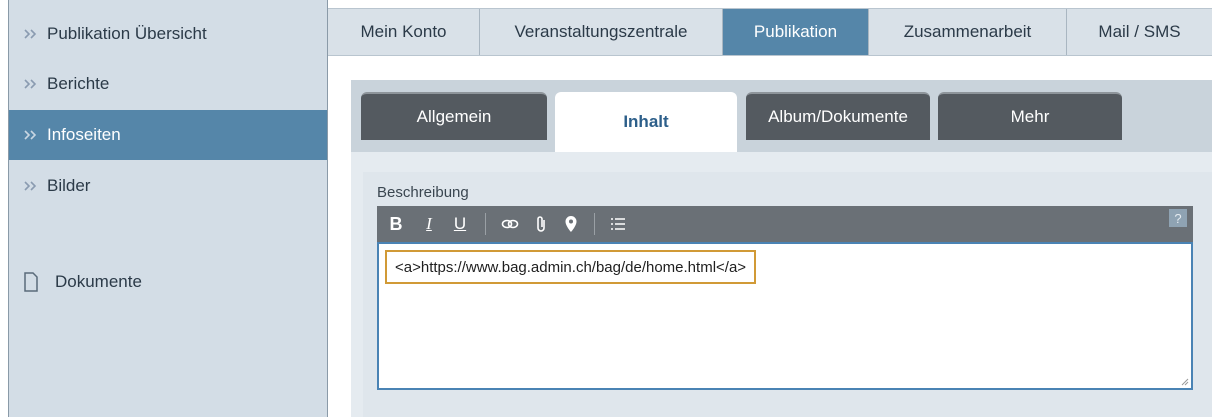  Describe the element at coordinates (796, 32) in the screenshot. I see `tab-publikation: Publikation` at that location.